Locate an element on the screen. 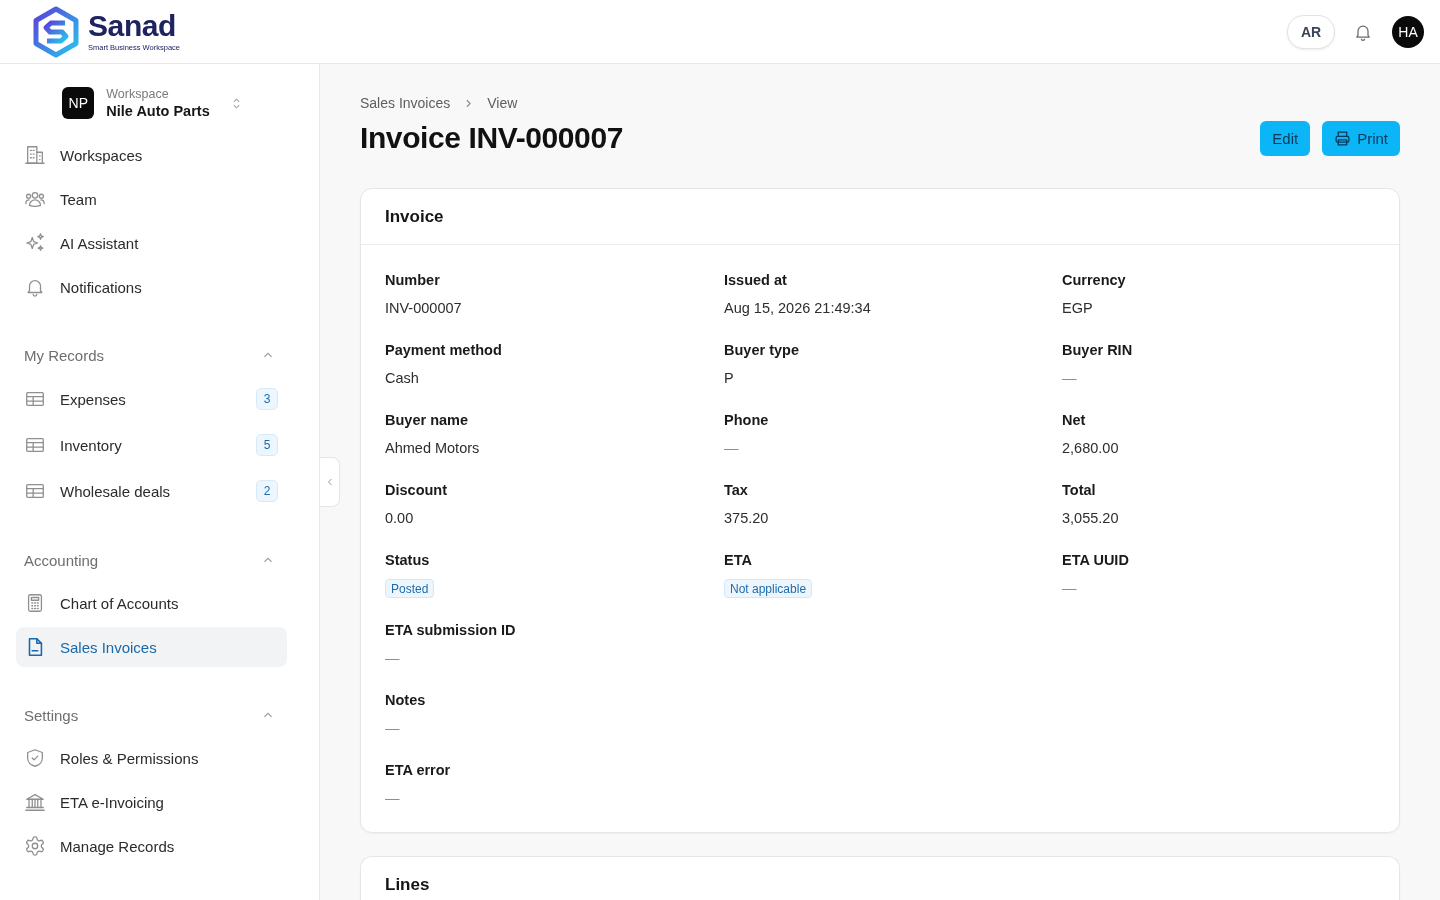  count-badge: 3 is located at coordinates (267, 399).